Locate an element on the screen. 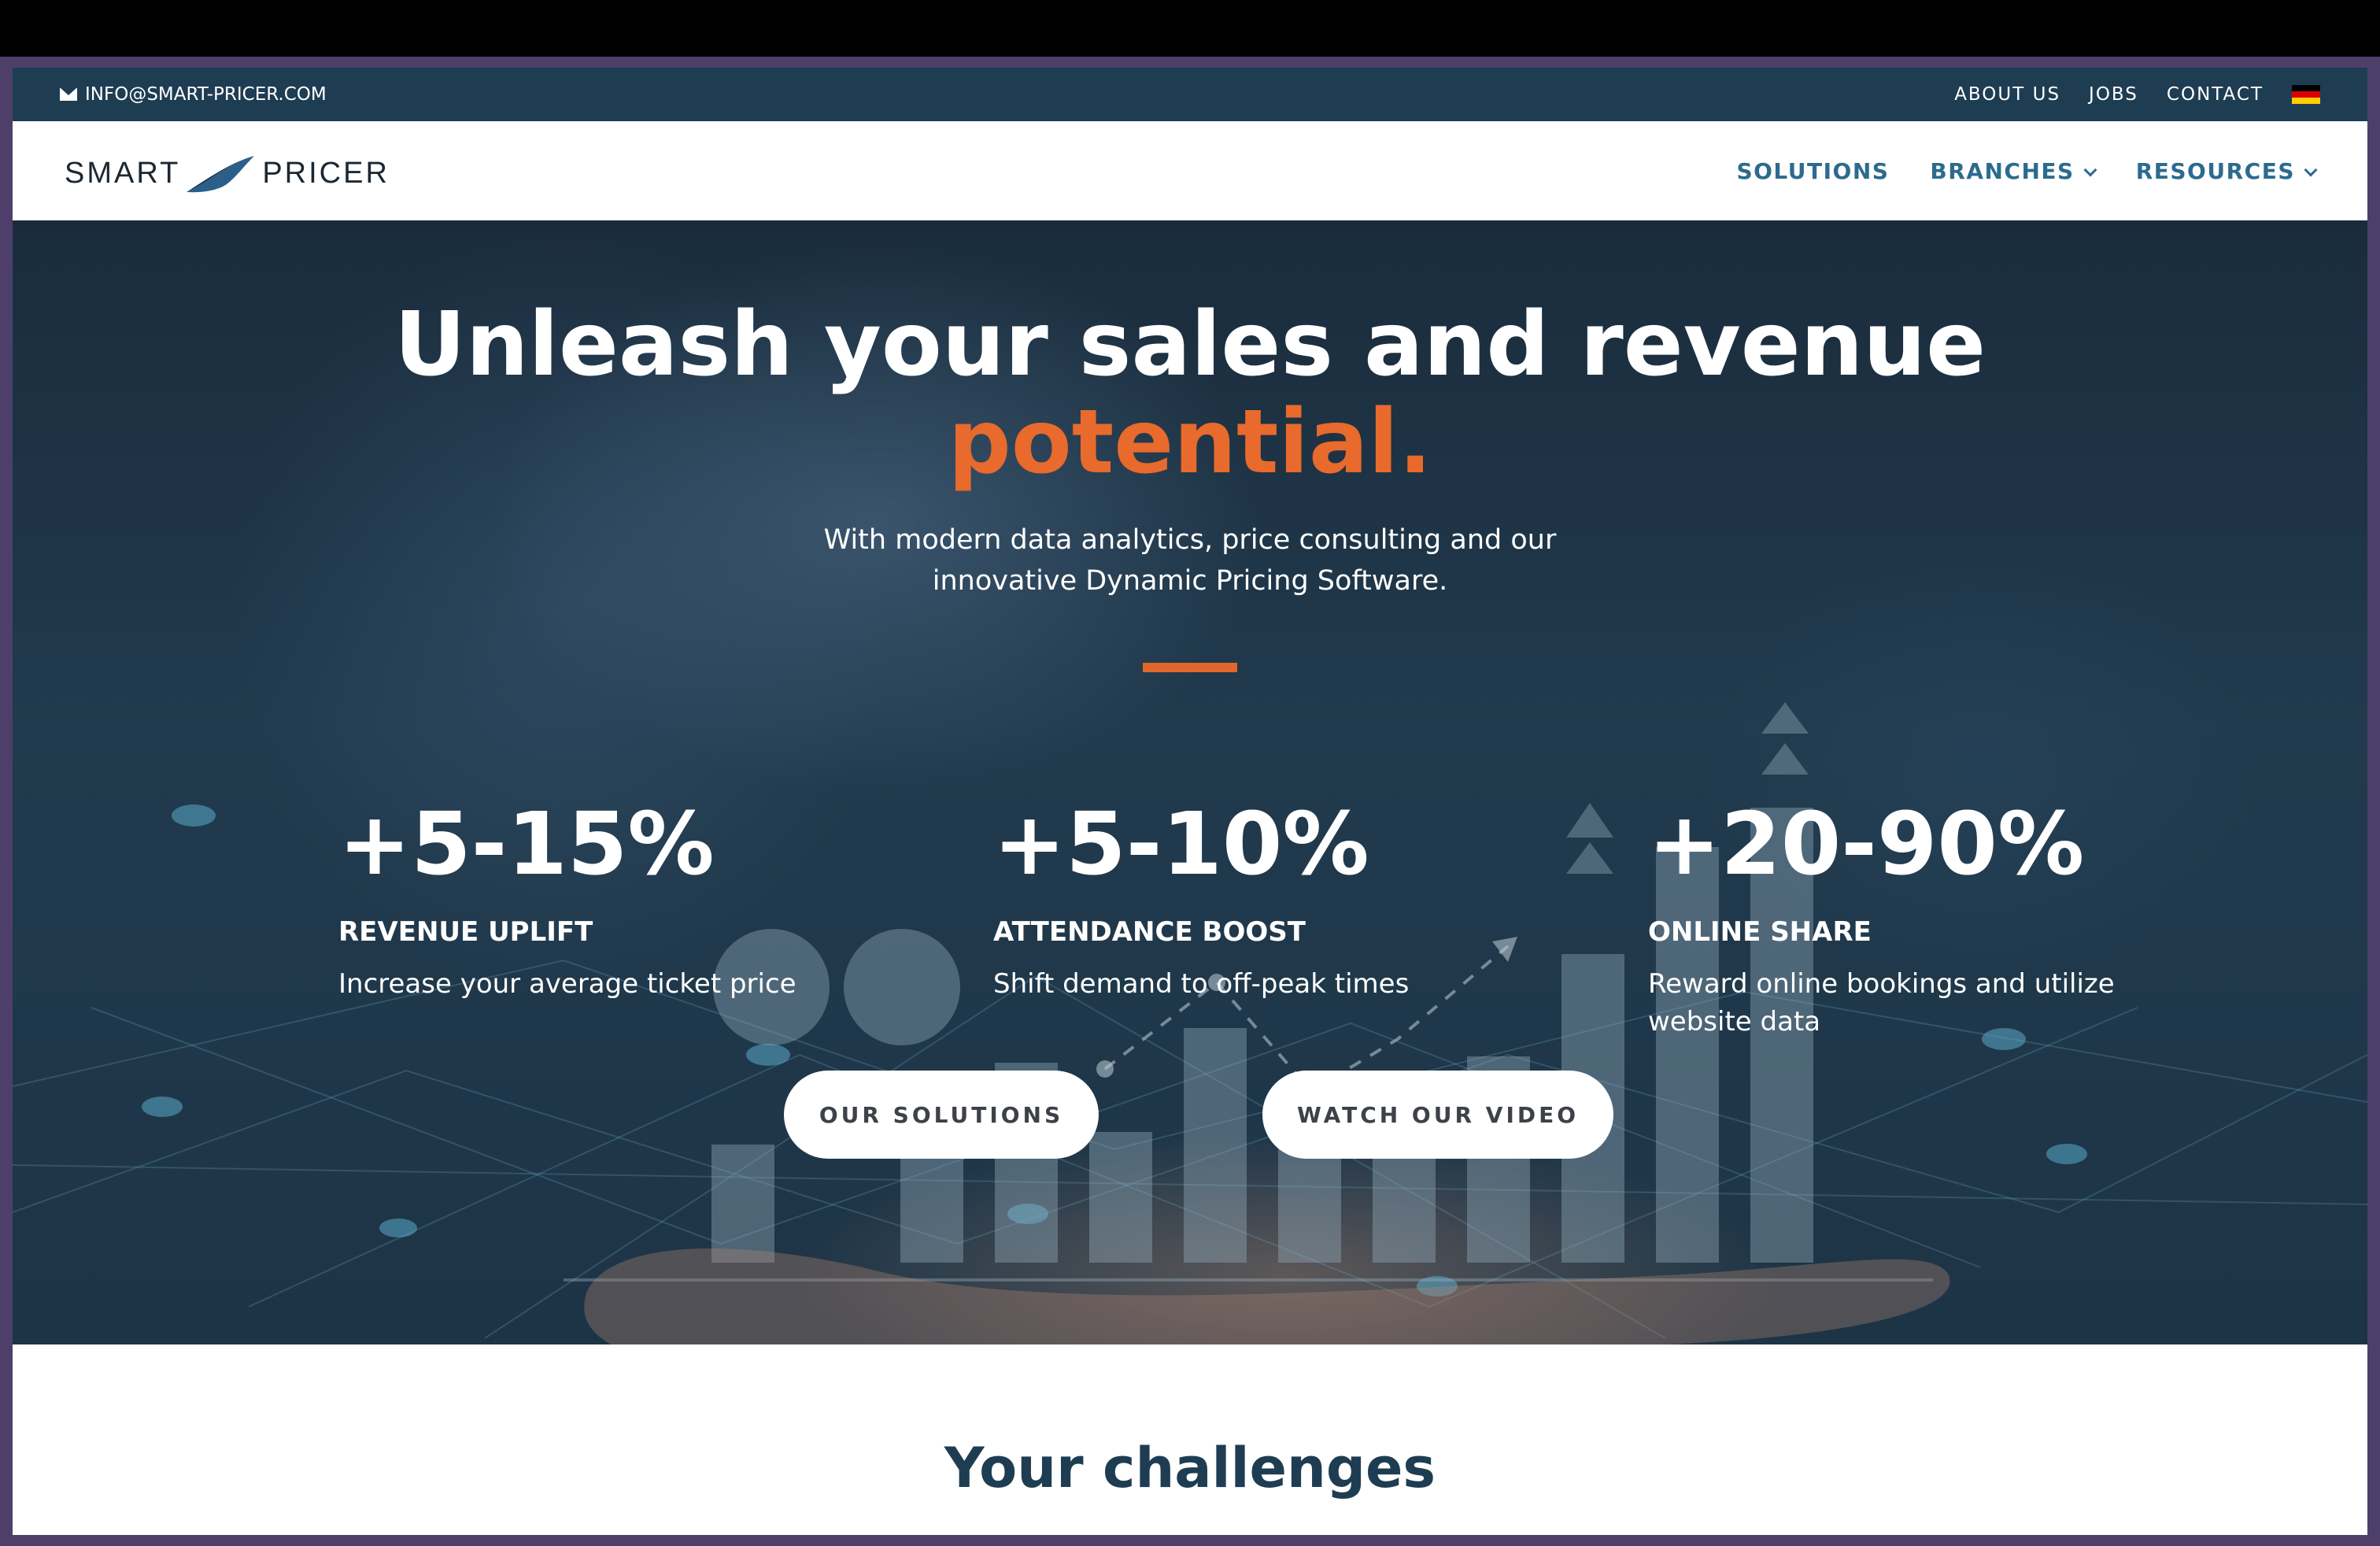  top-links: ABOUT US JOBS CONTACT is located at coordinates (2137, 95).